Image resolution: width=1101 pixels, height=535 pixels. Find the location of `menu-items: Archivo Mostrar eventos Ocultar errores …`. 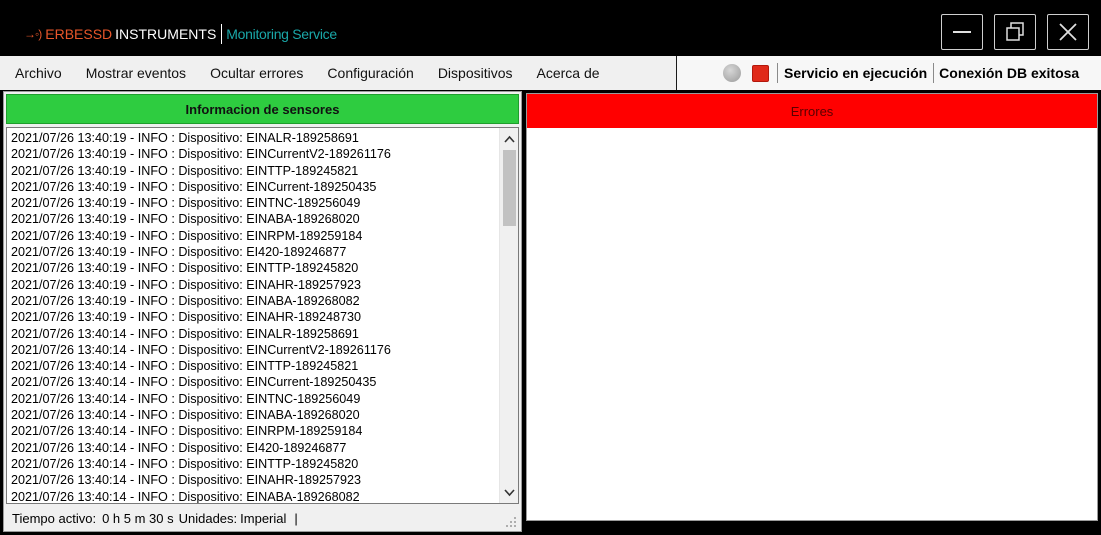

menu-items: Archivo Mostrar eventos Ocultar errores … is located at coordinates (307, 73).